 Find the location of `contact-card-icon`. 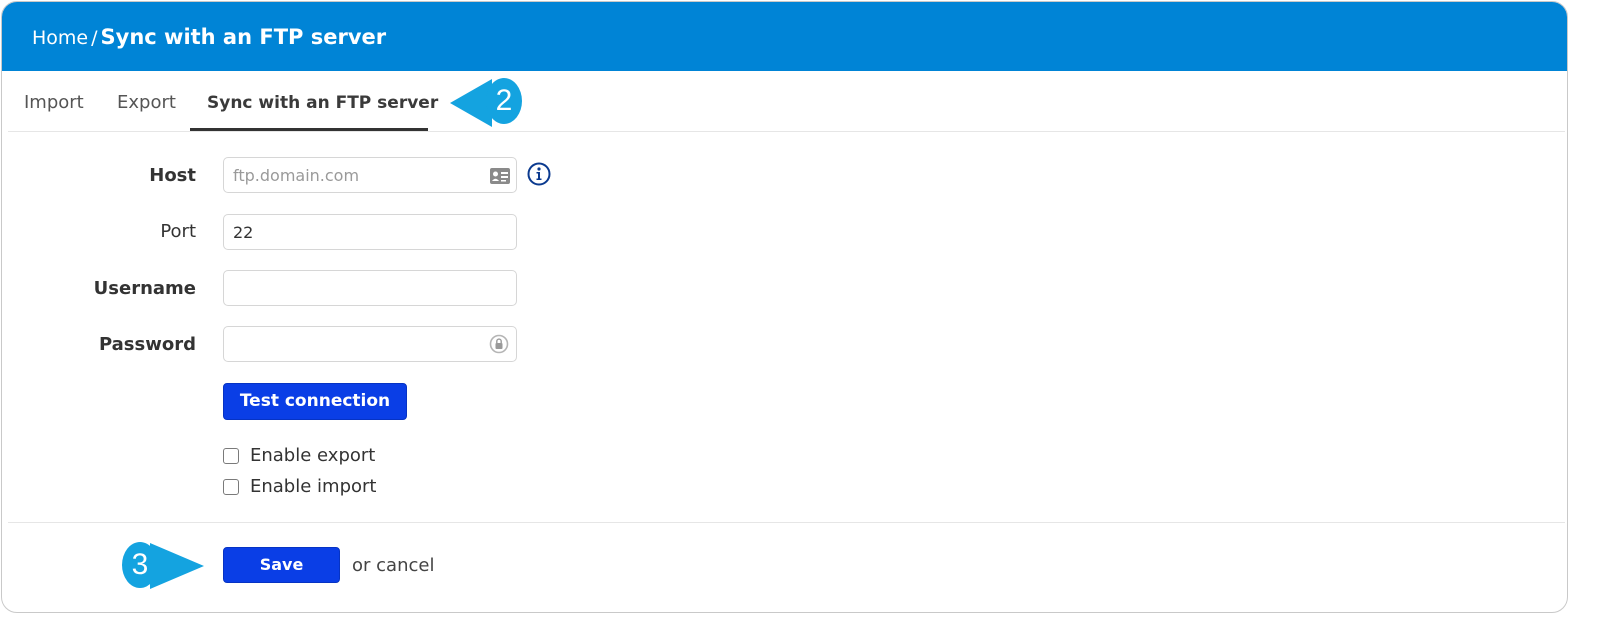

contact-card-icon is located at coordinates (500, 176).